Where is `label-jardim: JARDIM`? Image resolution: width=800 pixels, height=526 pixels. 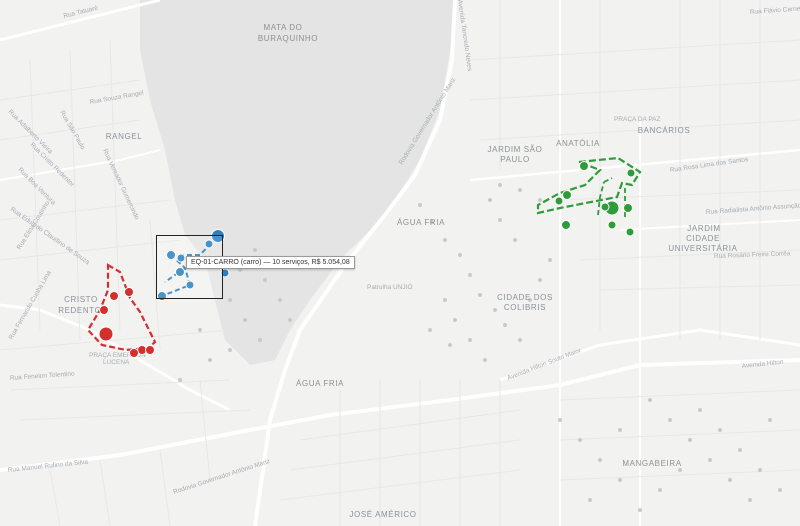 label-jardim: JARDIM is located at coordinates (703, 228).